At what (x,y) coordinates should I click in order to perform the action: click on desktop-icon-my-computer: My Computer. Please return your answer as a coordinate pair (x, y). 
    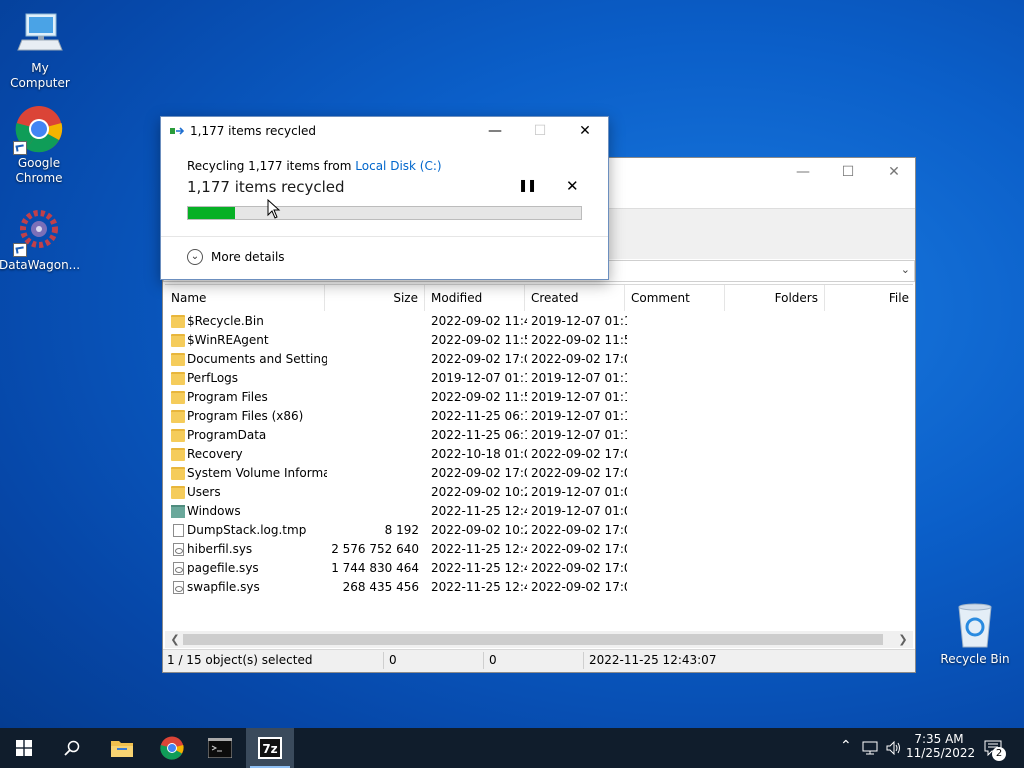
    Looking at the image, I should click on (40, 50).